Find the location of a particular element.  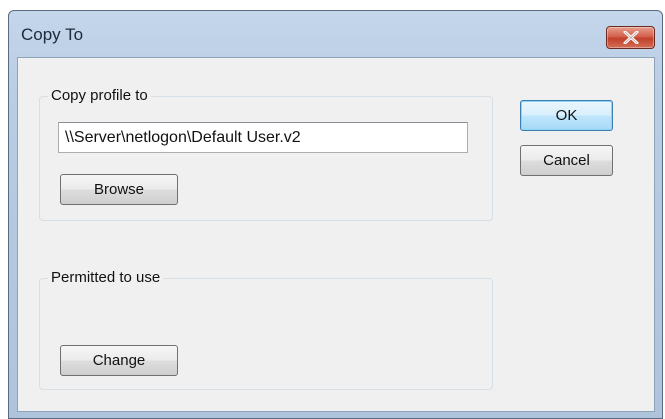

browse-button: Browse is located at coordinates (119, 189).